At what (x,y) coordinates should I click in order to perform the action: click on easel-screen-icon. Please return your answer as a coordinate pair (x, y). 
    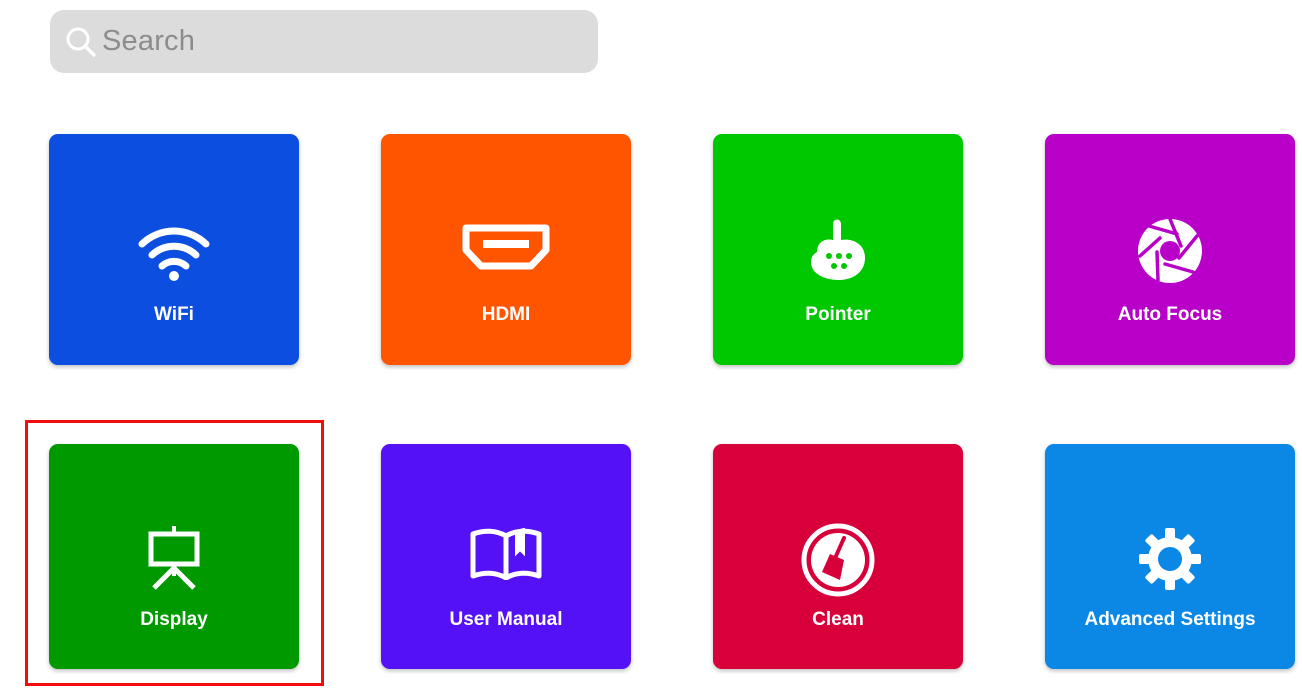
    Looking at the image, I should click on (174, 557).